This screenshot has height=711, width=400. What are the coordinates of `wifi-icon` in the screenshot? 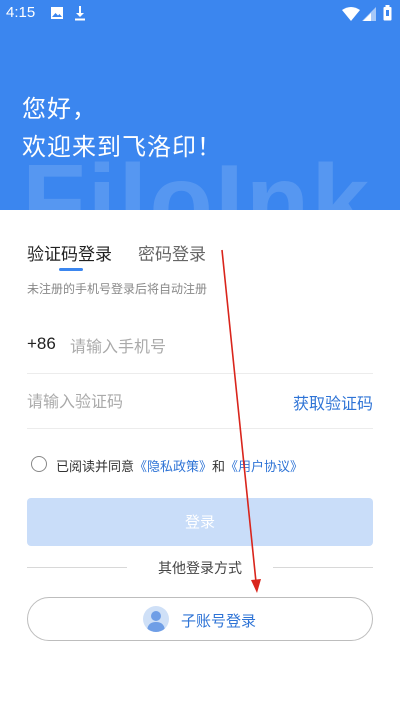 It's located at (351, 14).